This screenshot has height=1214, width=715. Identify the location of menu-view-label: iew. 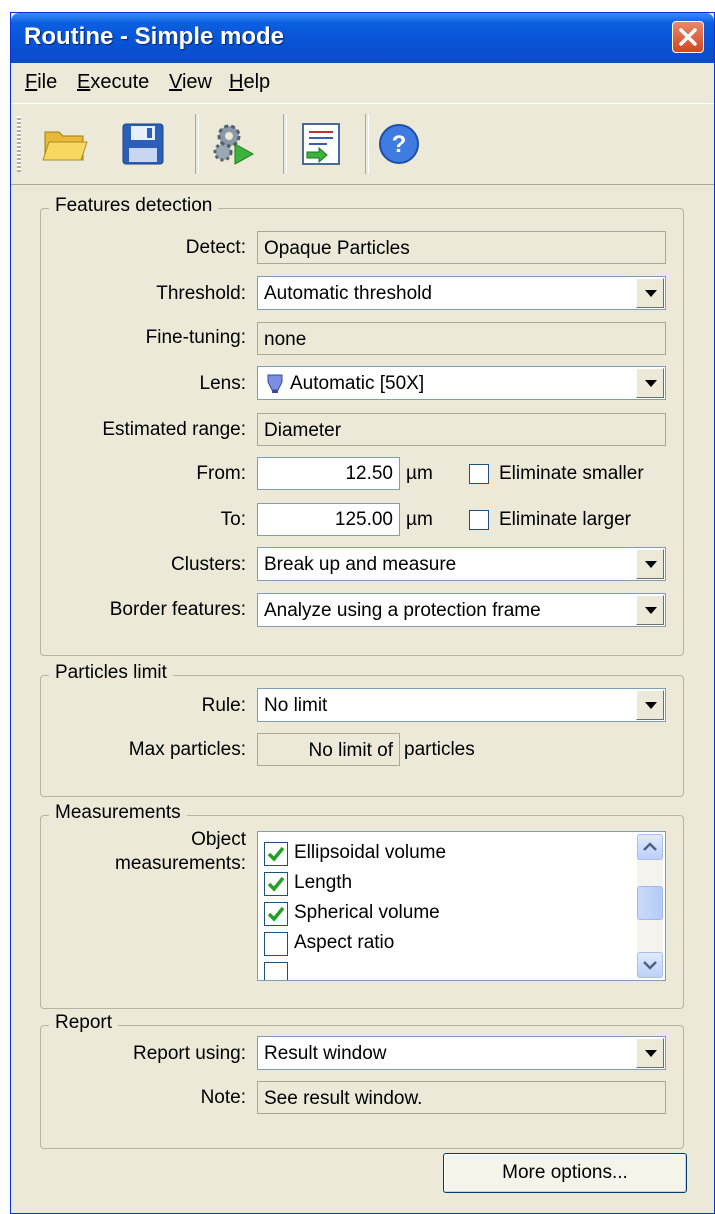
(196, 82).